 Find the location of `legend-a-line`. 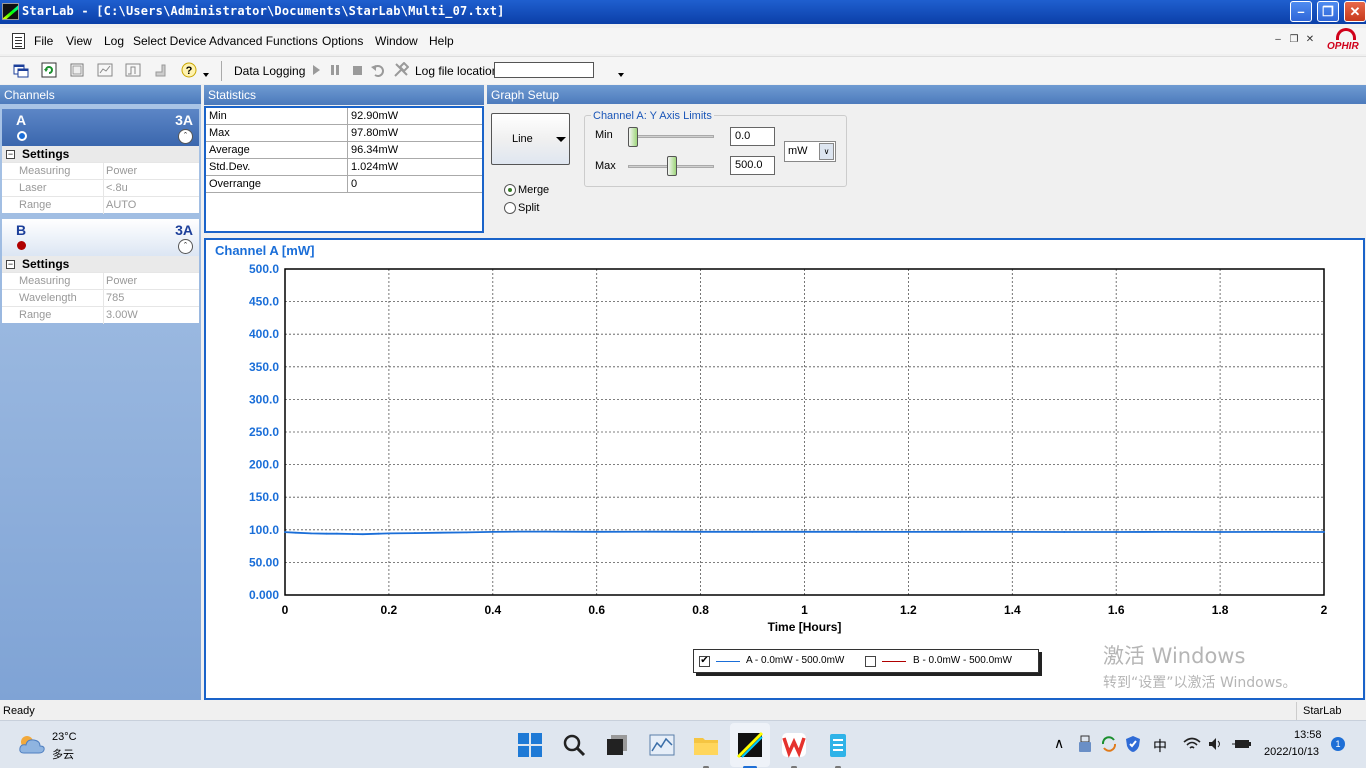

legend-a-line is located at coordinates (728, 661).